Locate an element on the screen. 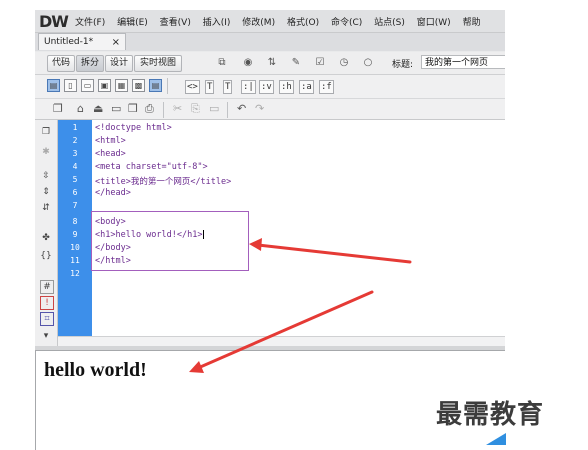 The width and height of the screenshot is (588, 450). watermark-logo is located at coordinates (496, 439).